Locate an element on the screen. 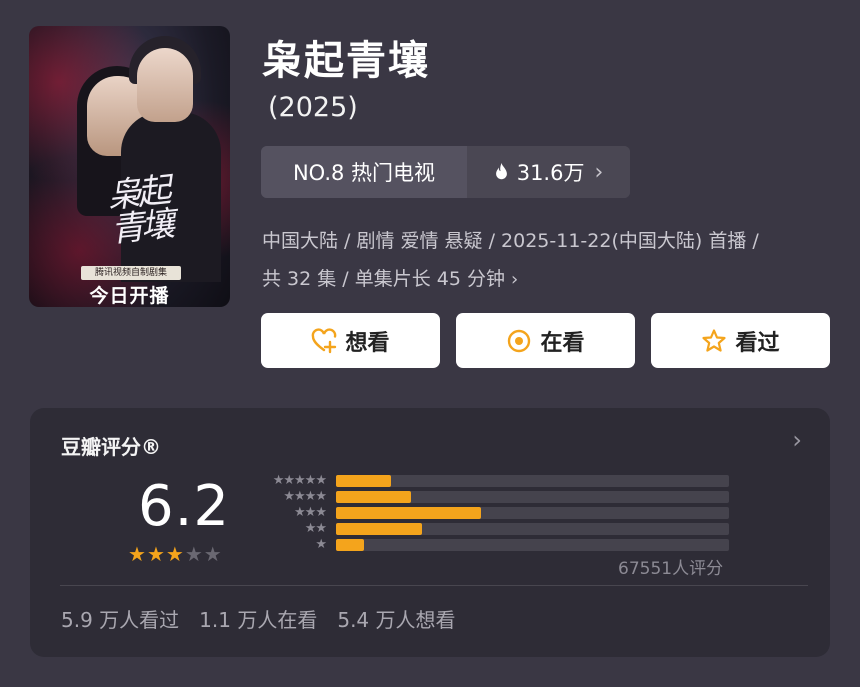 The height and width of the screenshot is (687, 860). distribution-row: ★★★ is located at coordinates (492, 512).